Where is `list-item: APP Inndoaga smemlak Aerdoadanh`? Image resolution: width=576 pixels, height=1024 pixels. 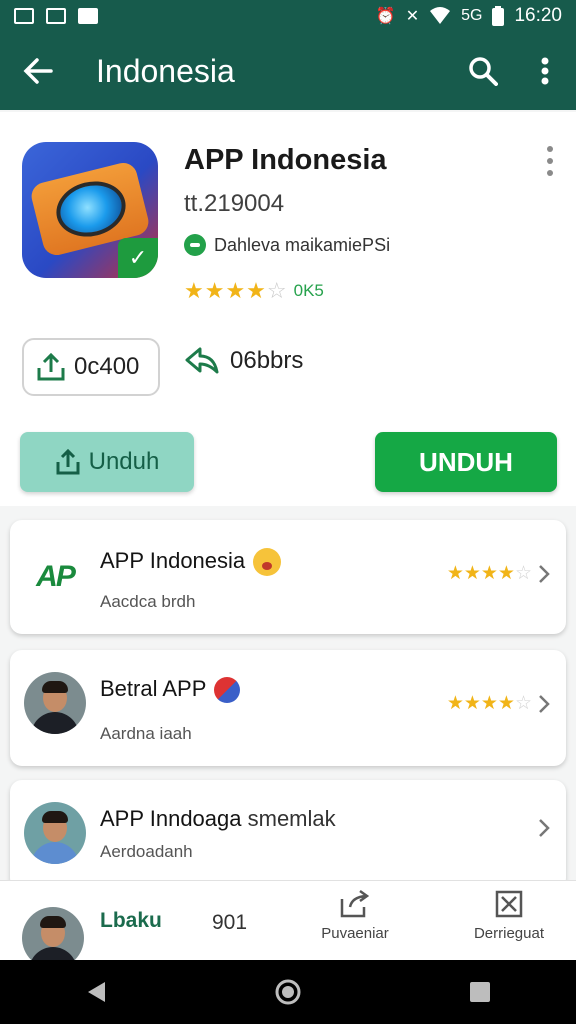
list-item: APP Inndoaga smemlak Aerdoadanh is located at coordinates (288, 835).